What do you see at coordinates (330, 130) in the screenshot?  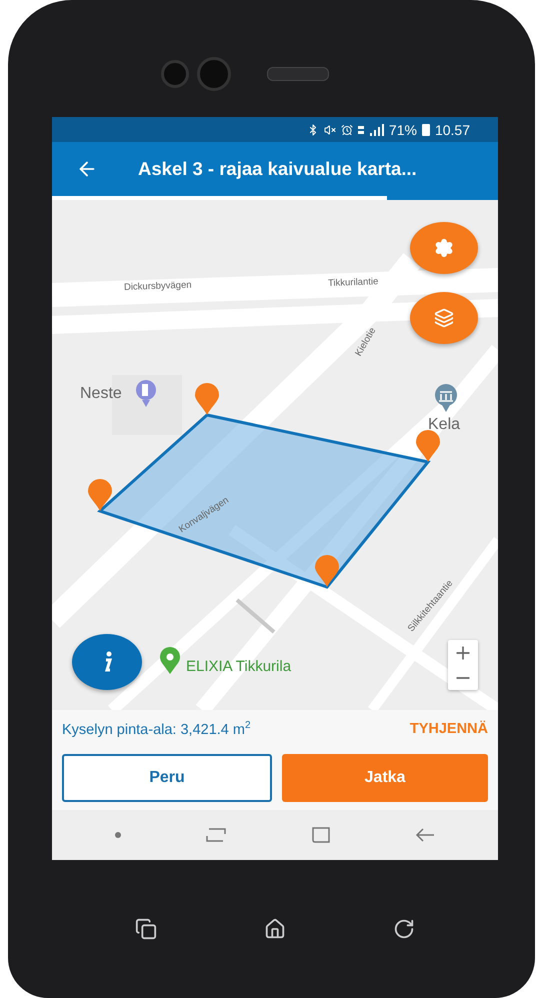 I see `mute-icon` at bounding box center [330, 130].